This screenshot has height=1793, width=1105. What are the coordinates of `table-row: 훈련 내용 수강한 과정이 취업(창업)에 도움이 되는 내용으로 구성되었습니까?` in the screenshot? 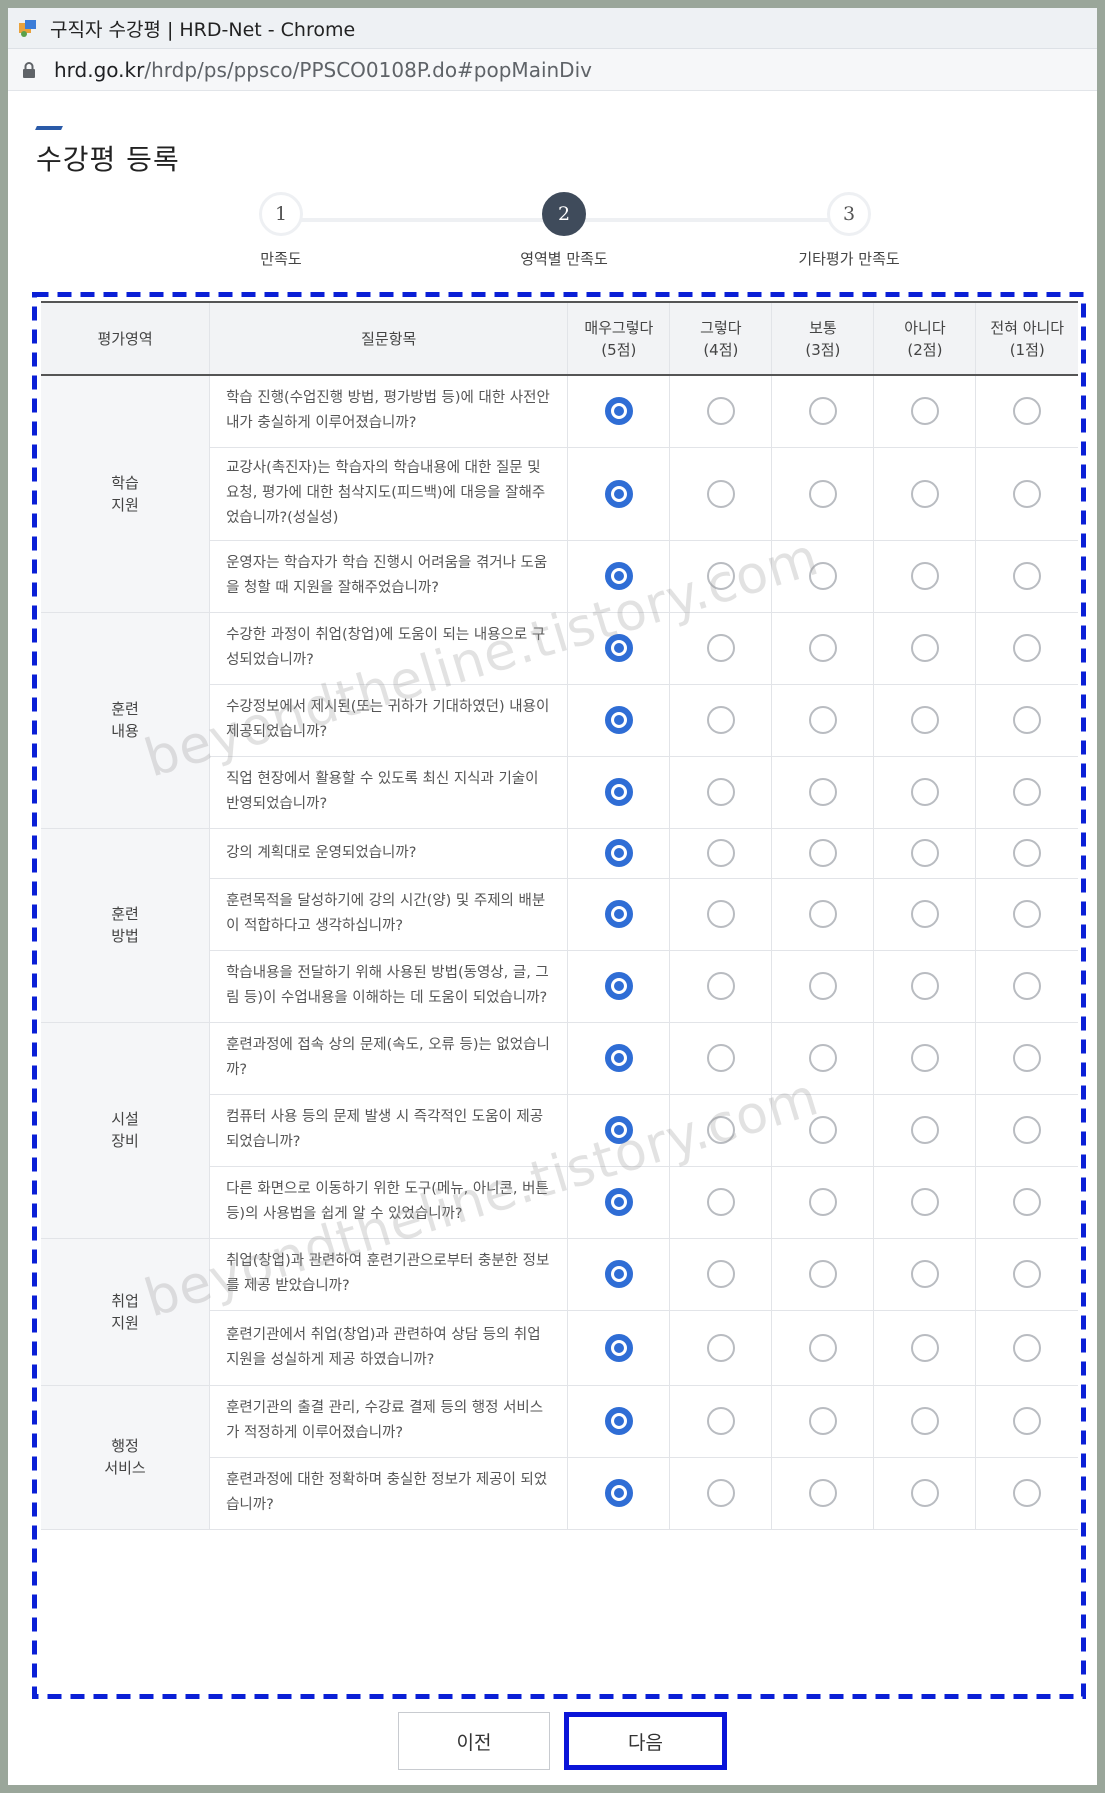 It's located at (559, 720).